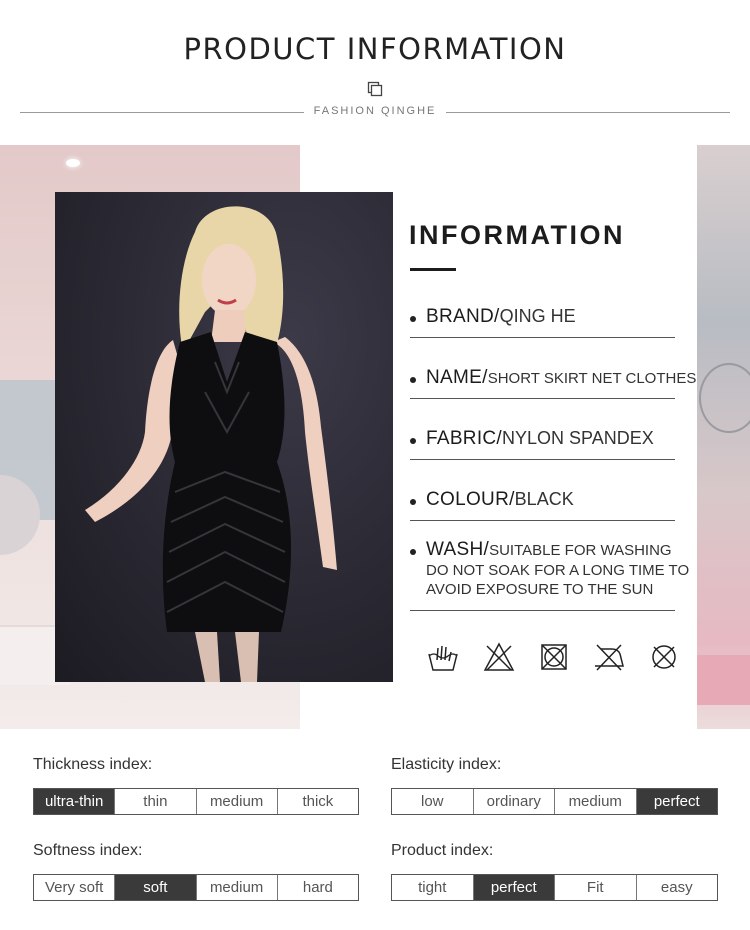 The image size is (750, 930). I want to click on info-row-colour: COLOUR/BLACK, so click(542, 505).